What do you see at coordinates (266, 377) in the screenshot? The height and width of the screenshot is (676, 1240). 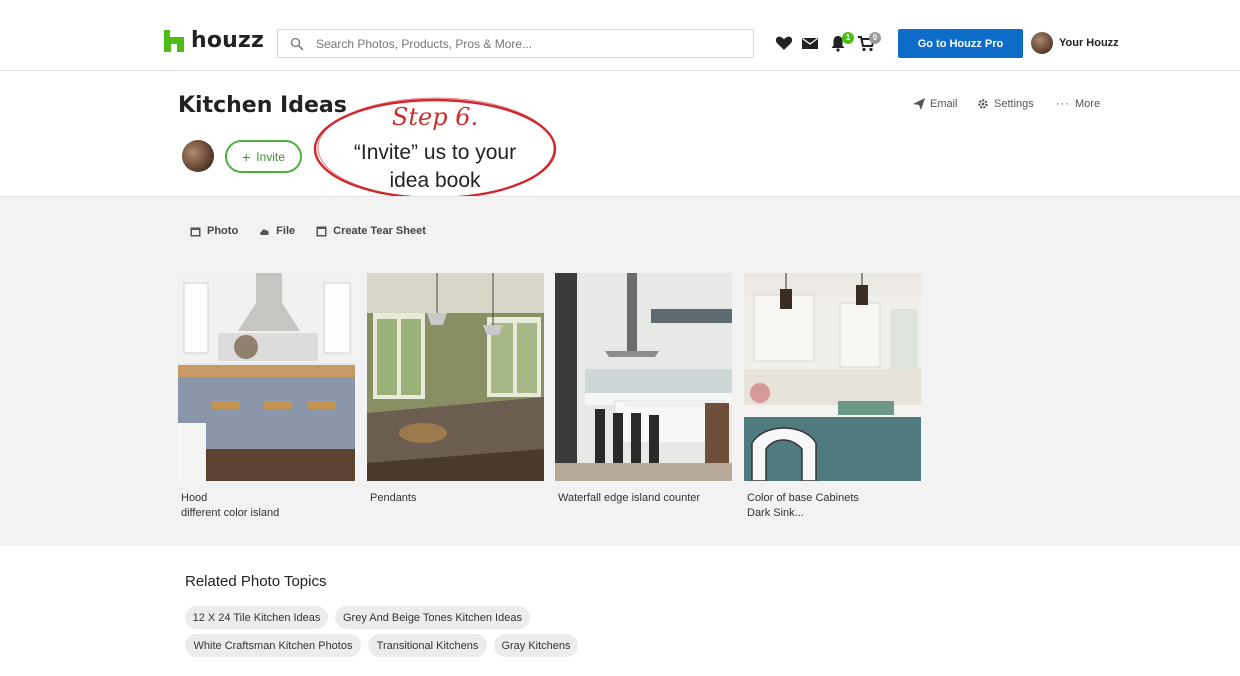 I see `kitchen-photo-hood` at bounding box center [266, 377].